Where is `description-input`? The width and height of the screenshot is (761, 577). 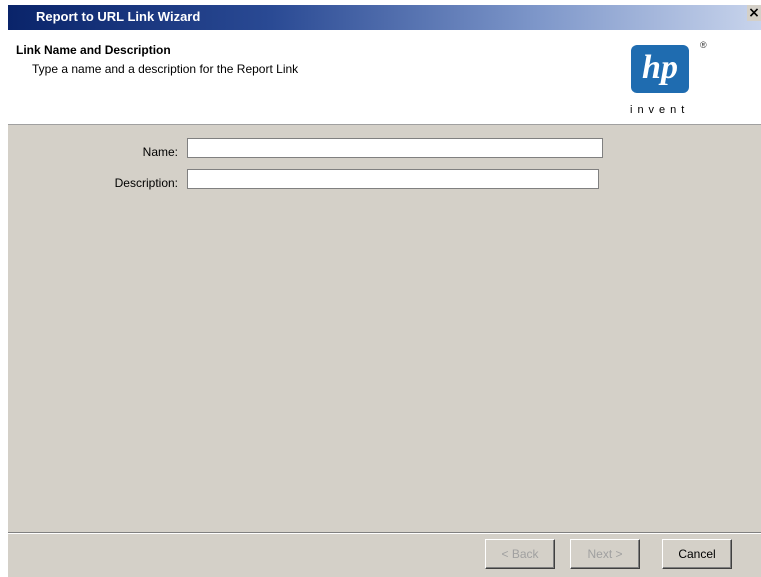
description-input is located at coordinates (393, 179).